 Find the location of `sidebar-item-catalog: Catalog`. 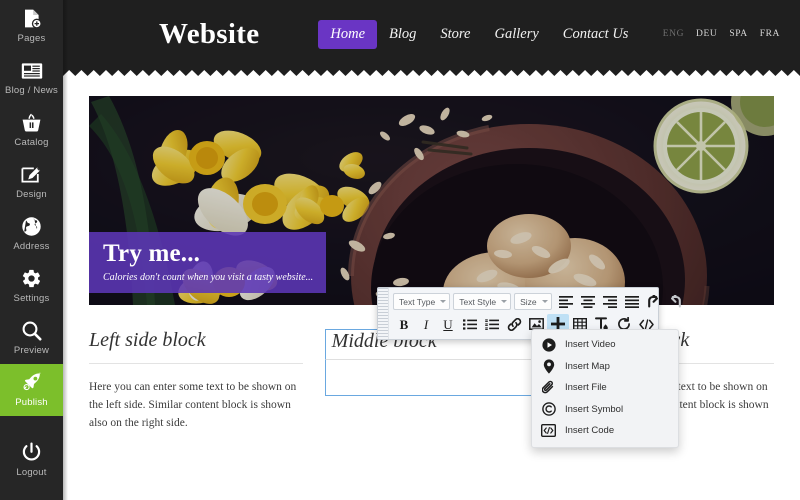

sidebar-item-catalog: Catalog is located at coordinates (31, 130).